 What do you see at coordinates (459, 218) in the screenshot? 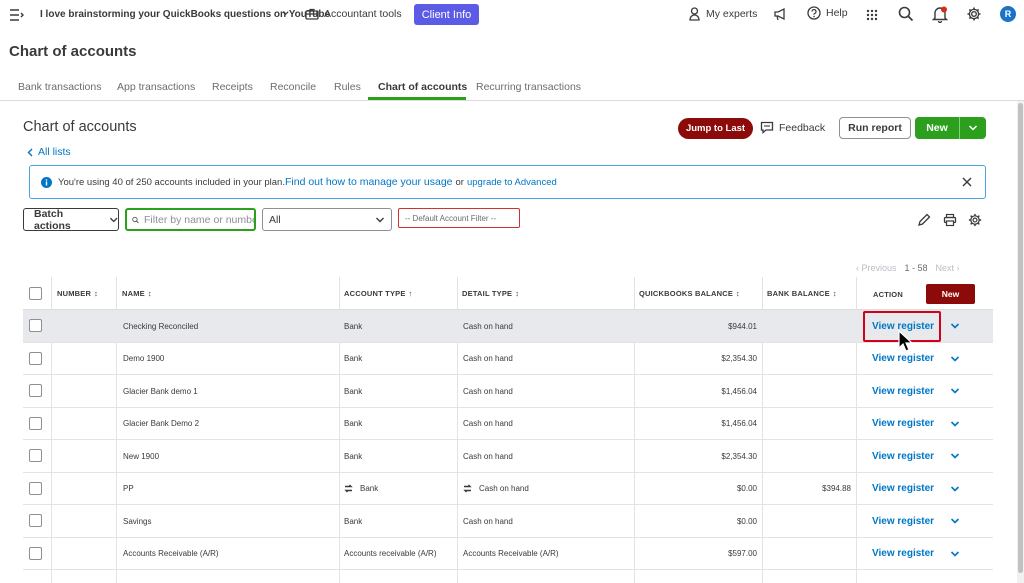
I see `default-account-filter: -- Default Account Filter --` at bounding box center [459, 218].